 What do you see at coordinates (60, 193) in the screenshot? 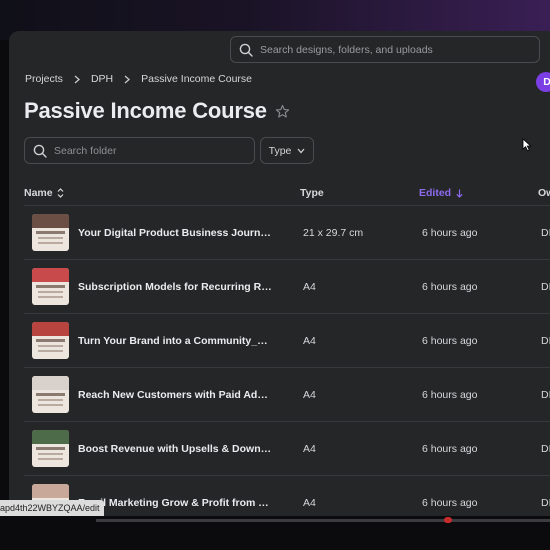
I see `sort-updown-icon` at bounding box center [60, 193].